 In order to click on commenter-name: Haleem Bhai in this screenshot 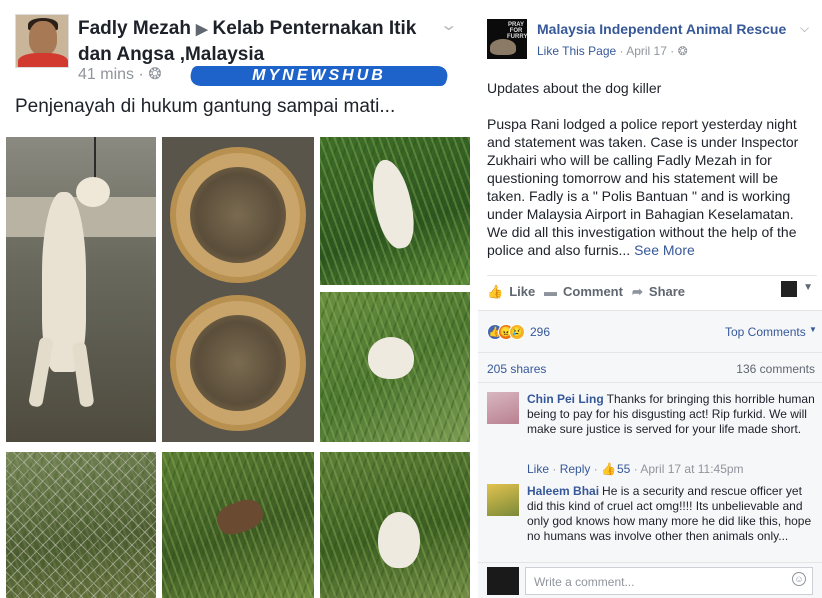, I will do `click(563, 491)`.